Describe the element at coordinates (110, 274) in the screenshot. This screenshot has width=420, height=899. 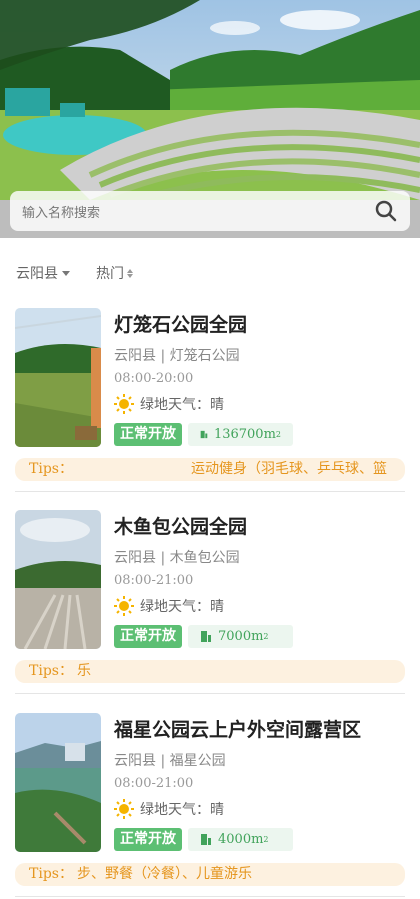
I see `sort-filter-label: 热门` at that location.